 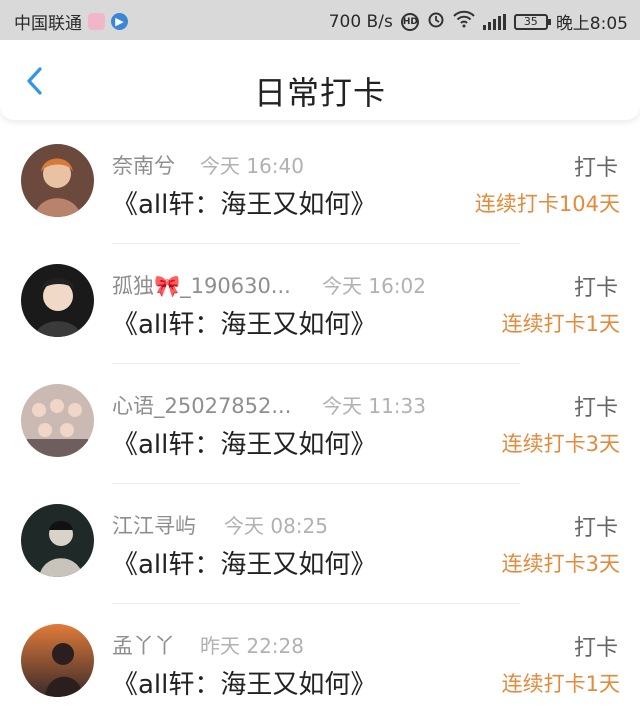 What do you see at coordinates (436, 21) in the screenshot?
I see `alarm-icon` at bounding box center [436, 21].